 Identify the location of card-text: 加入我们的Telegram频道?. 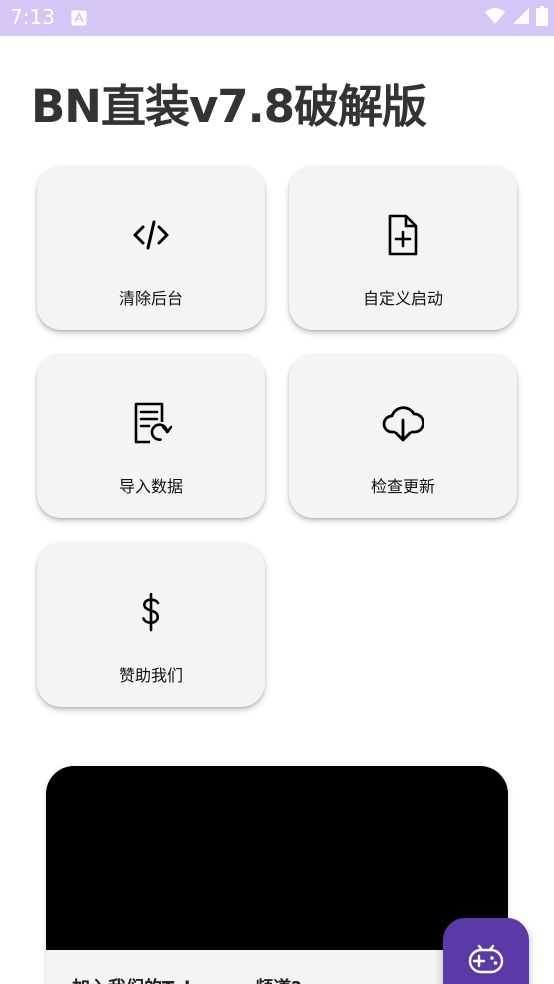
(187, 979).